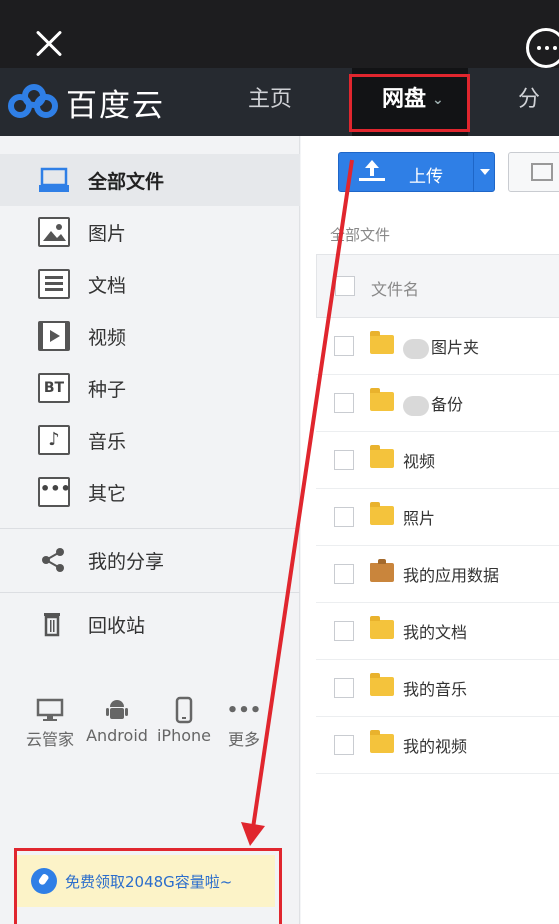 The image size is (559, 924). Describe the element at coordinates (538, 122) in the screenshot. I see `tab-share: 分享` at that location.